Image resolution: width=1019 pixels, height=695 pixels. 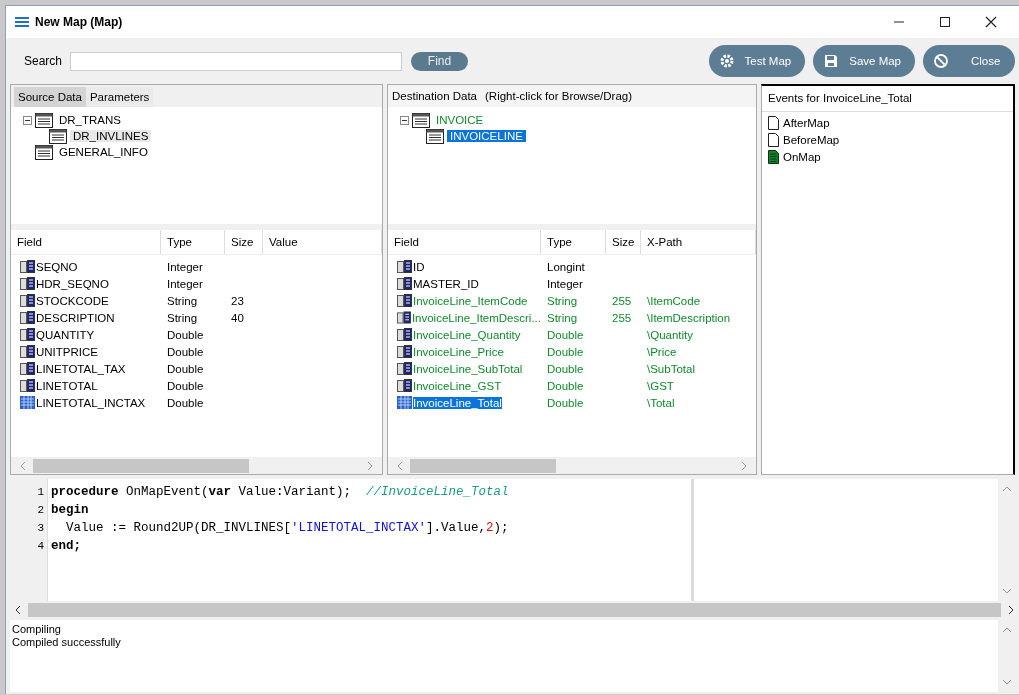 I want to click on table-cell: InvoiceLine_Quantity, so click(x=467, y=334).